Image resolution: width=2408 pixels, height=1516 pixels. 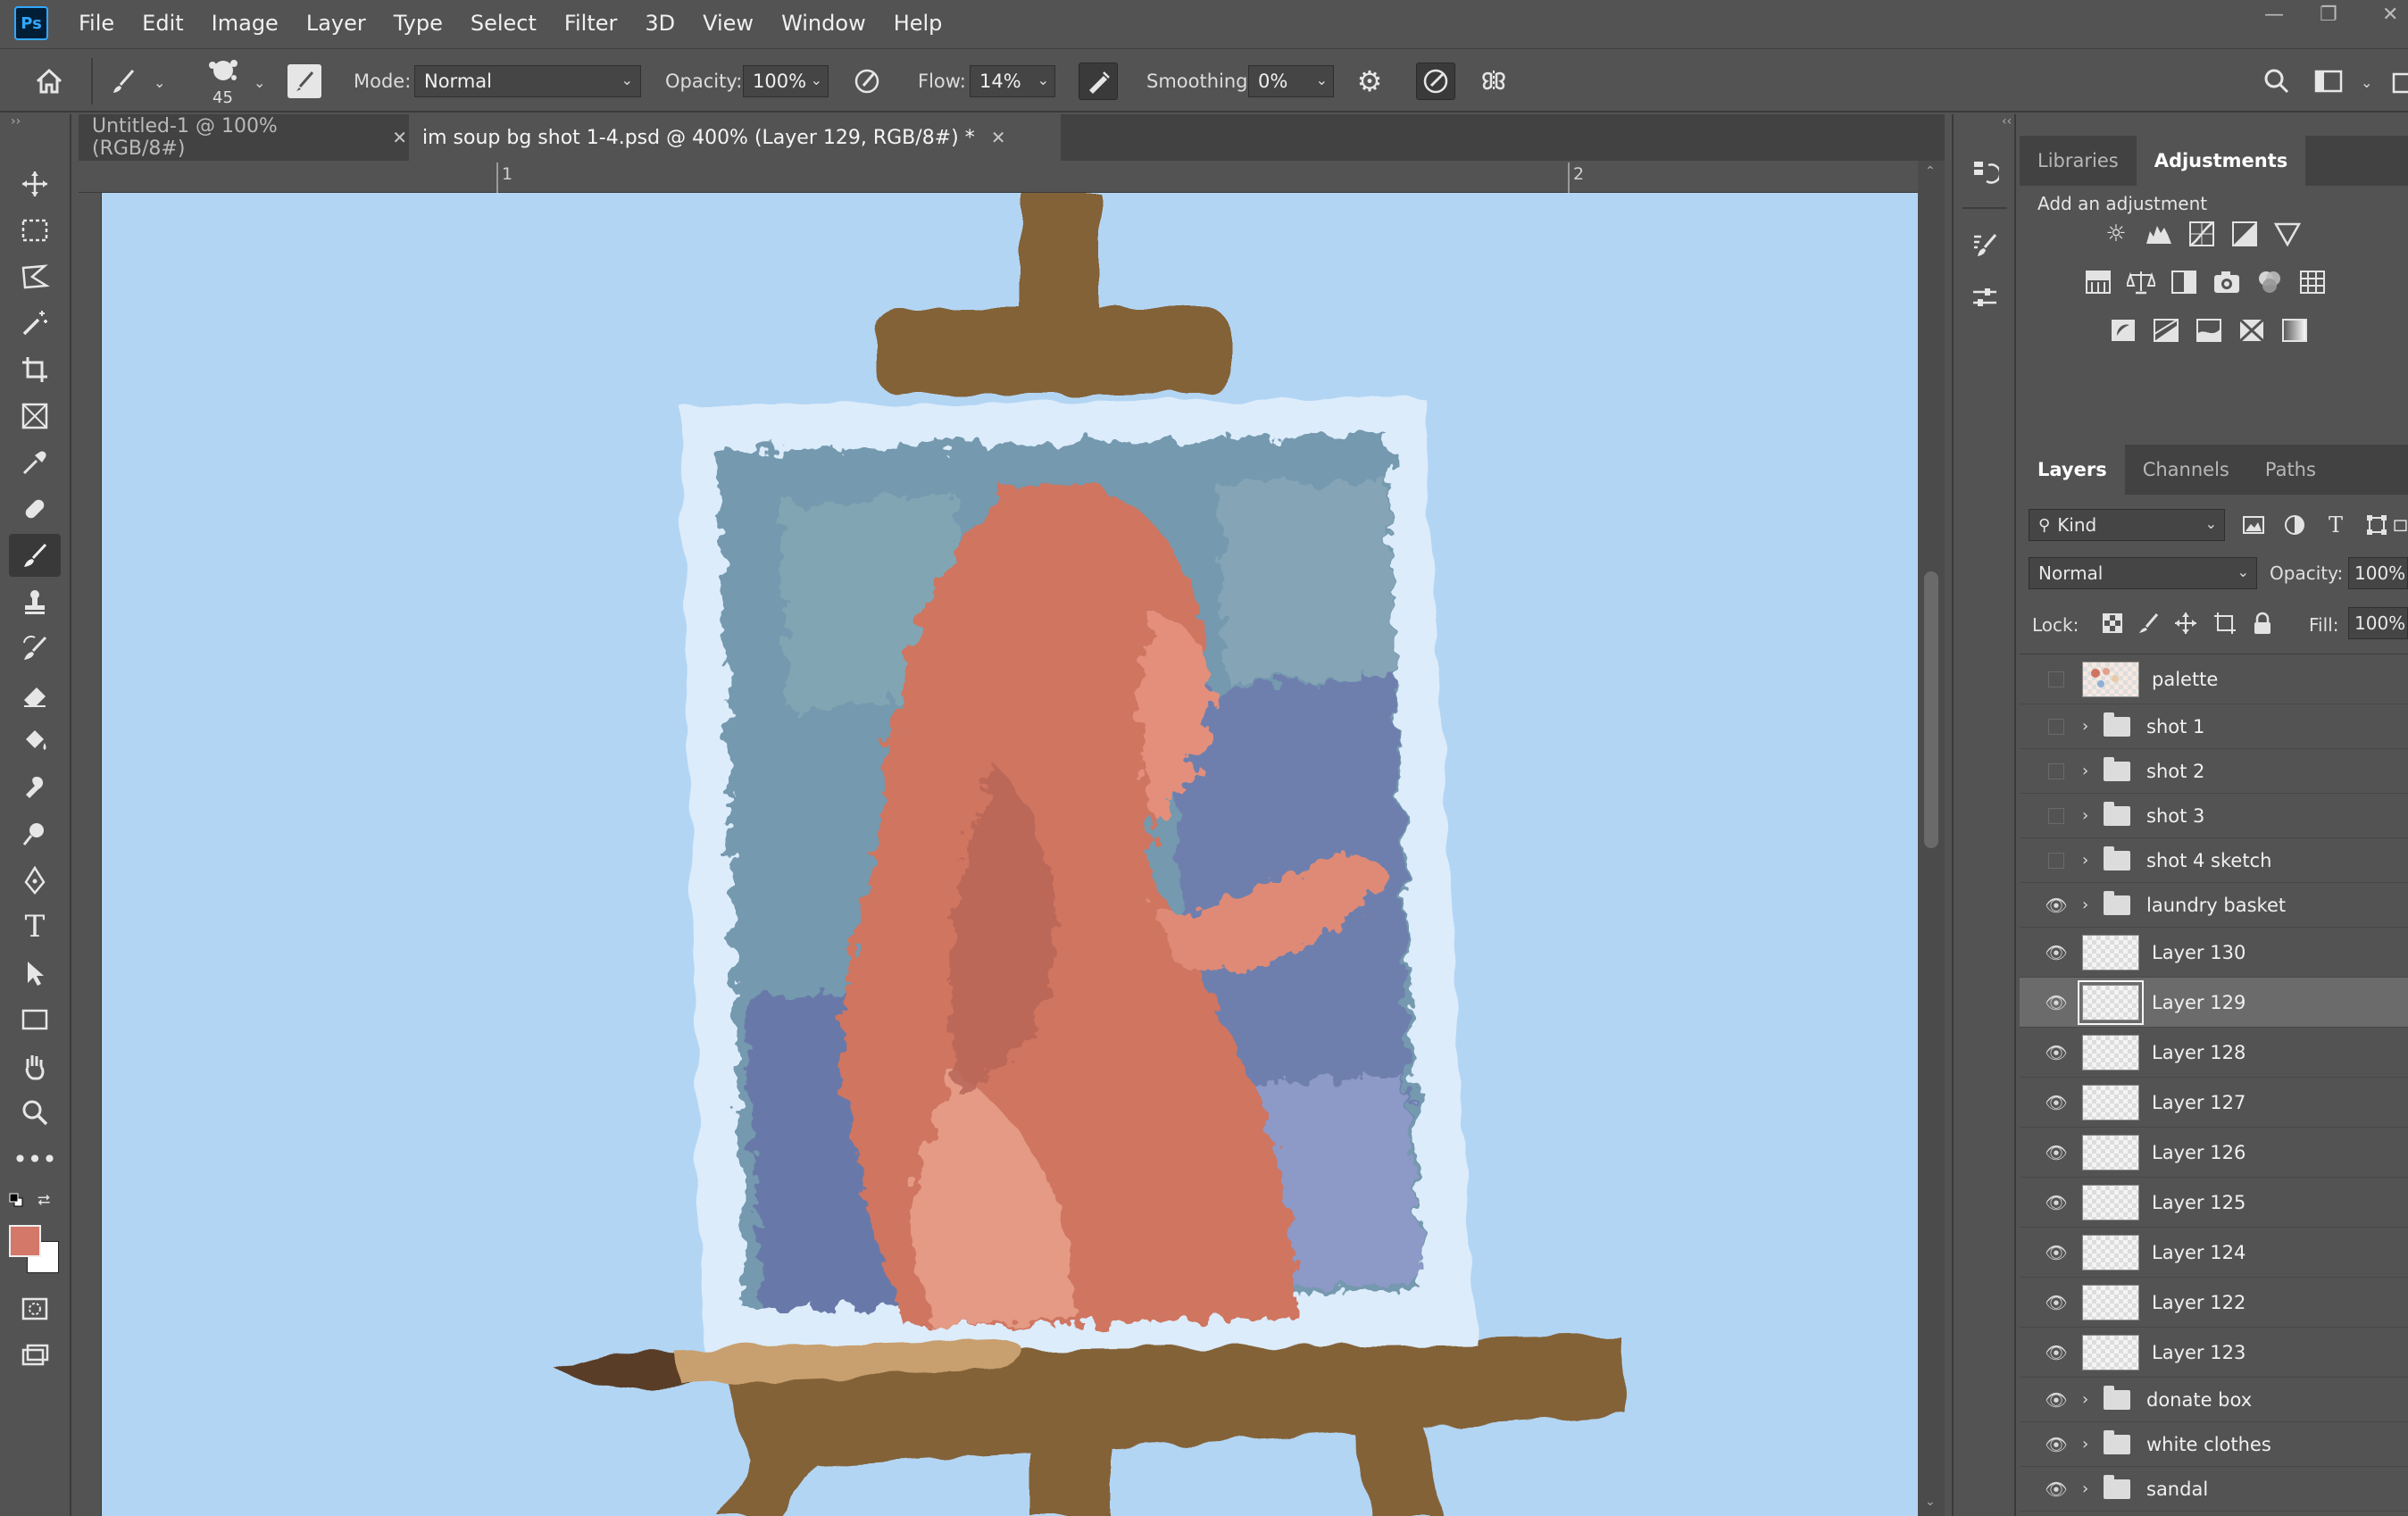 I want to click on crop-tool-icon, so click(x=35, y=369).